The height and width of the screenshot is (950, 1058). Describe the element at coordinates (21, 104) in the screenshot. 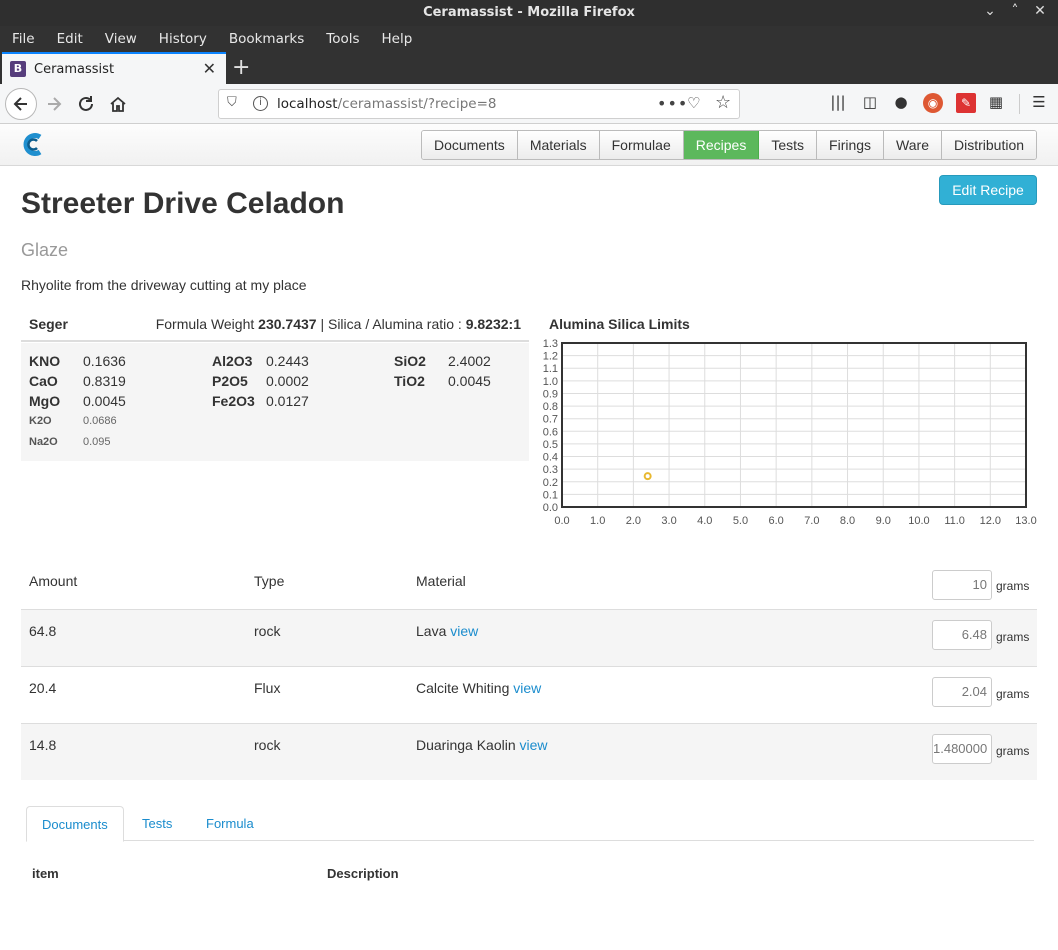

I see `back-icon` at that location.